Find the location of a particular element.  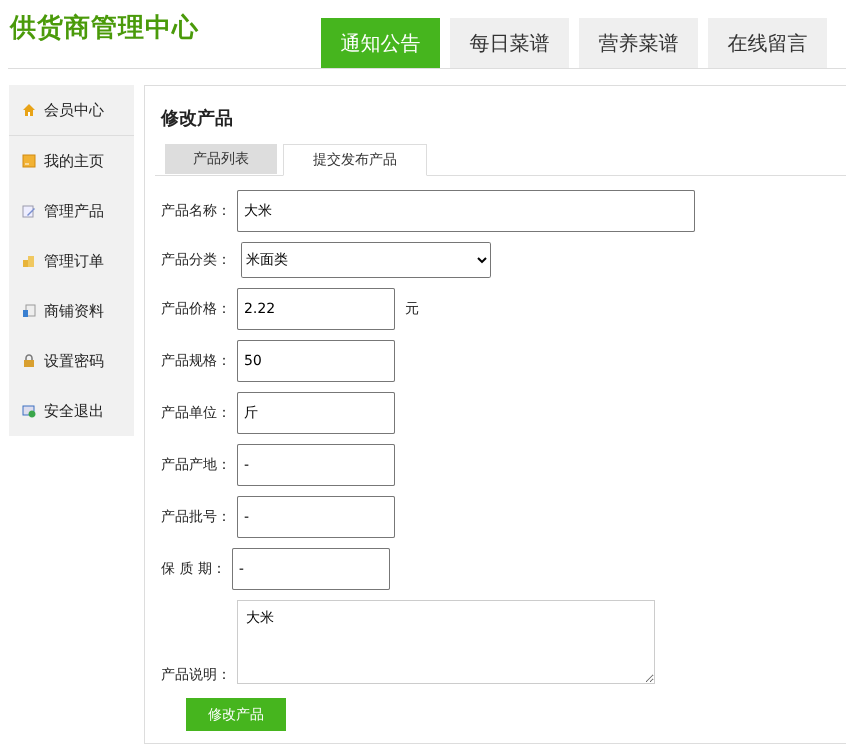

field-label: 产品规格： is located at coordinates (196, 361).